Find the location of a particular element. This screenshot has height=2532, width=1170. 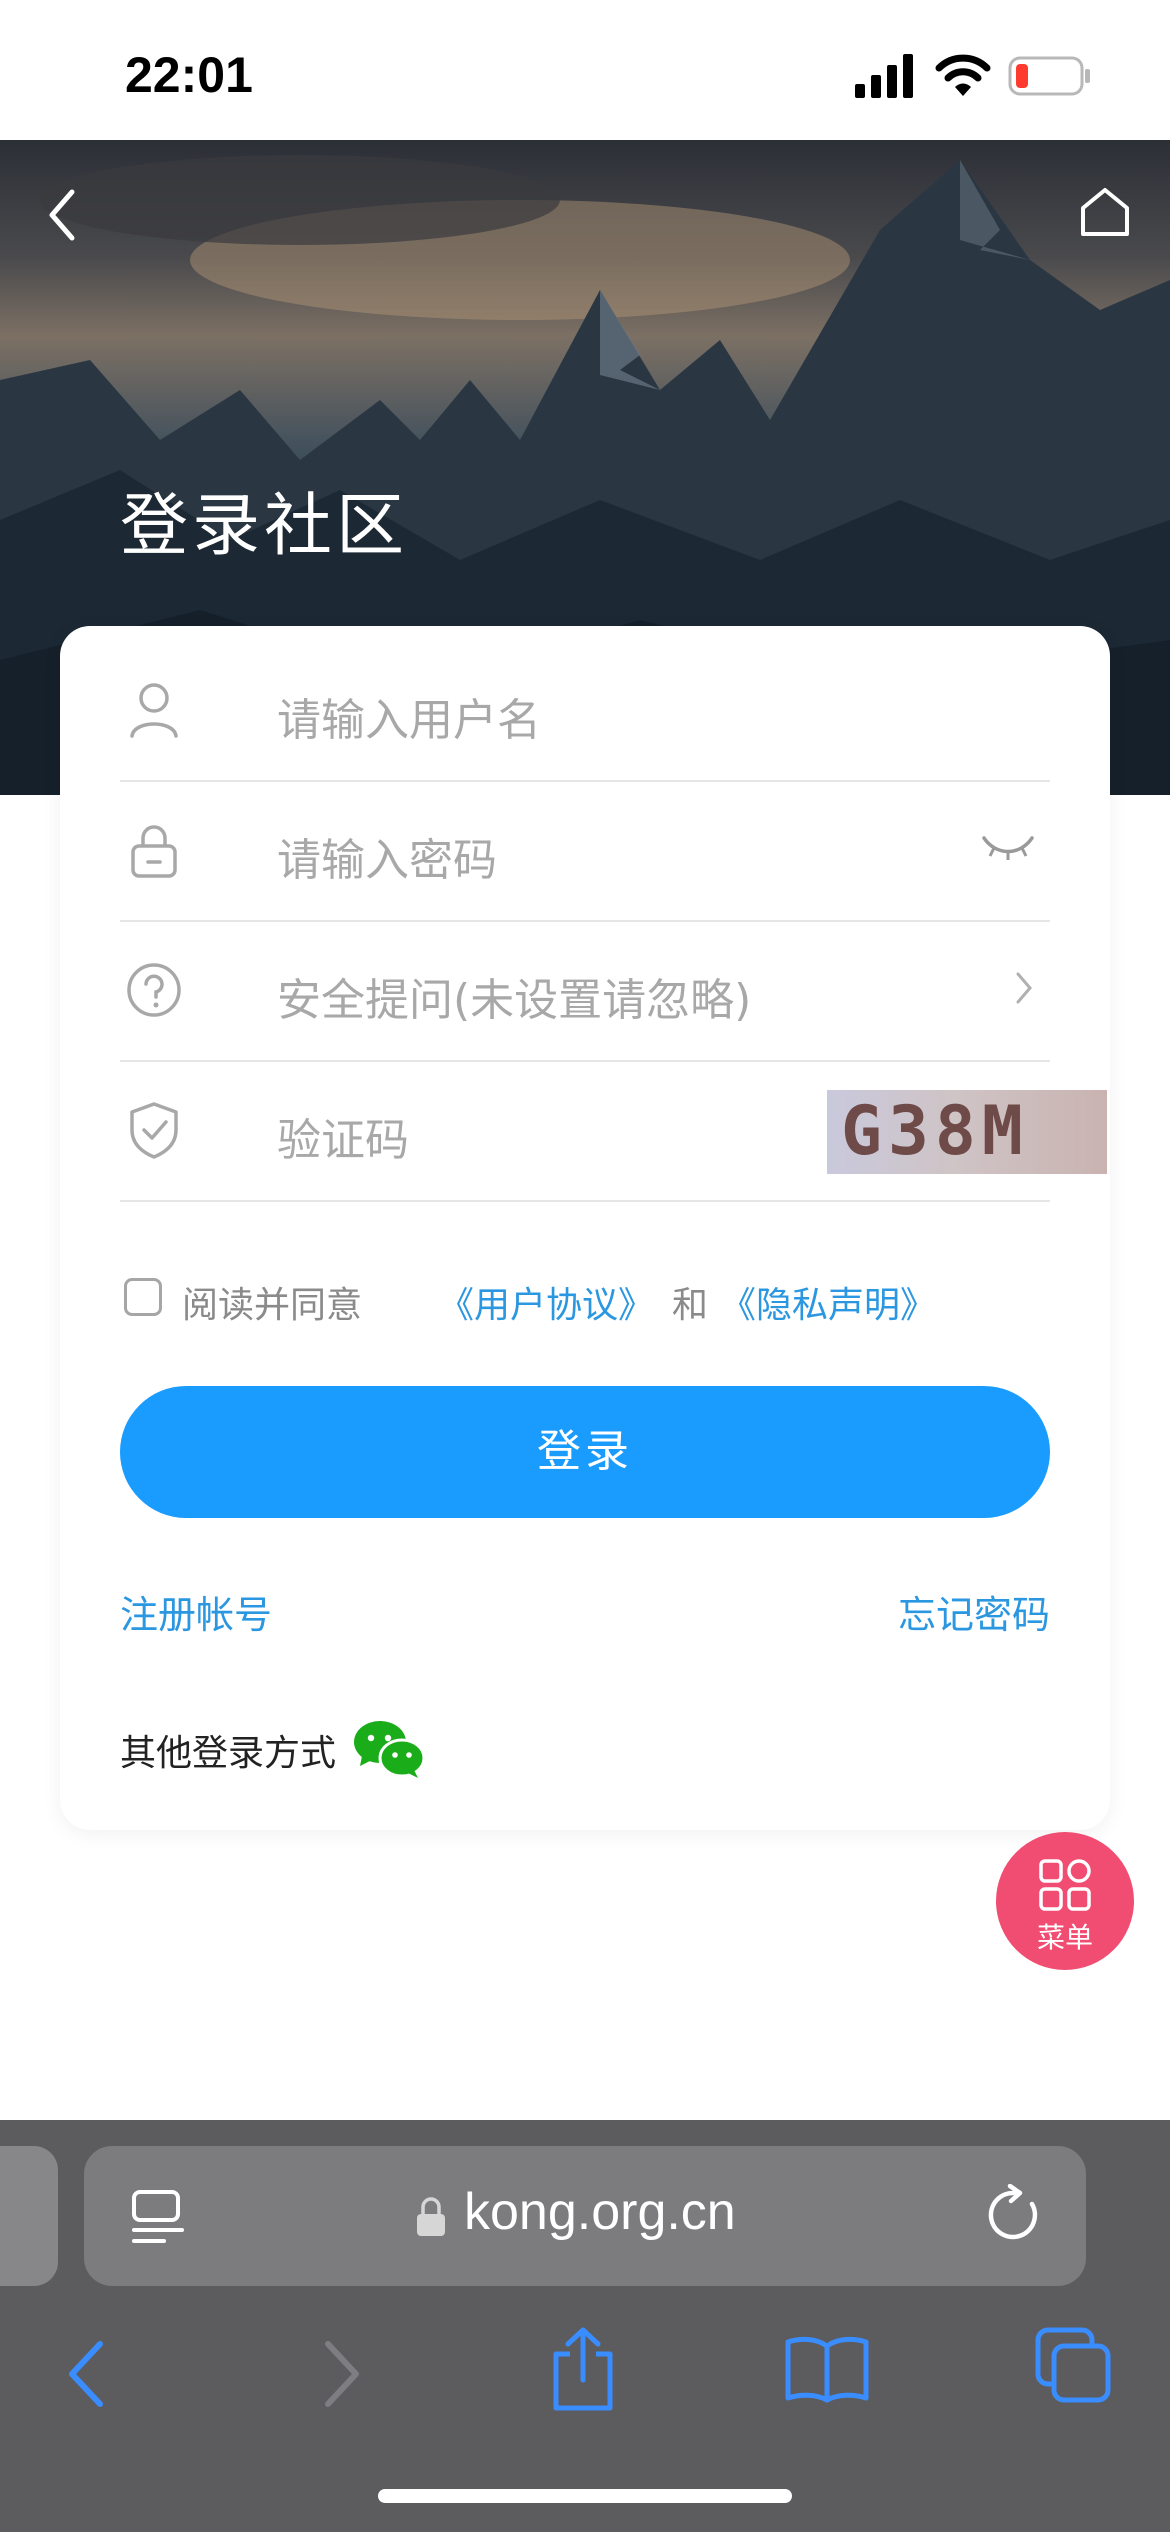

menu-fab-button: 菜单 is located at coordinates (1065, 1901).